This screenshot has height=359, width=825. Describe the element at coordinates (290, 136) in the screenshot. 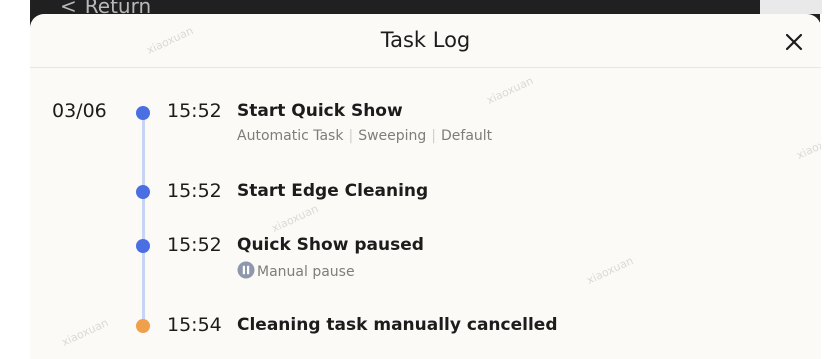

I see `tag-automatic-task: Automatic Task` at that location.